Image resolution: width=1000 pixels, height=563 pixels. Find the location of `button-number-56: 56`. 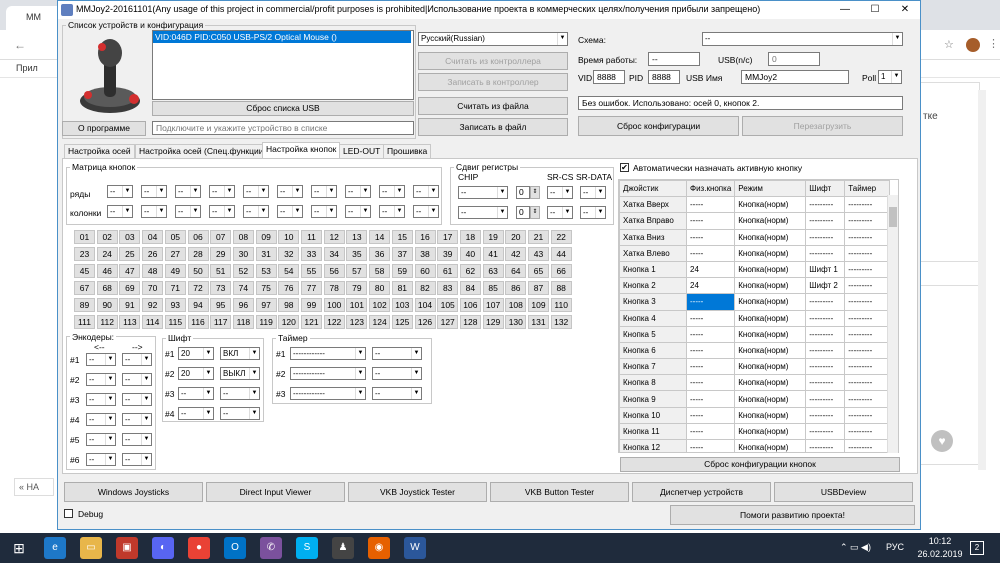

button-number-56: 56 is located at coordinates (334, 271).